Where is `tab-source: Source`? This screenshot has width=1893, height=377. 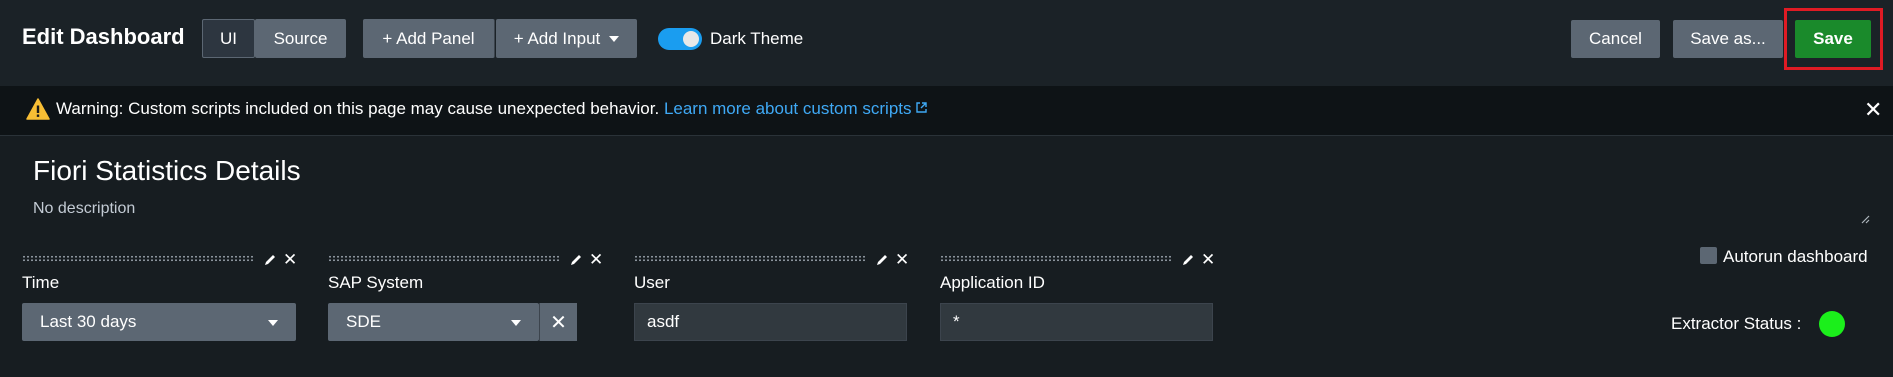
tab-source: Source is located at coordinates (300, 38).